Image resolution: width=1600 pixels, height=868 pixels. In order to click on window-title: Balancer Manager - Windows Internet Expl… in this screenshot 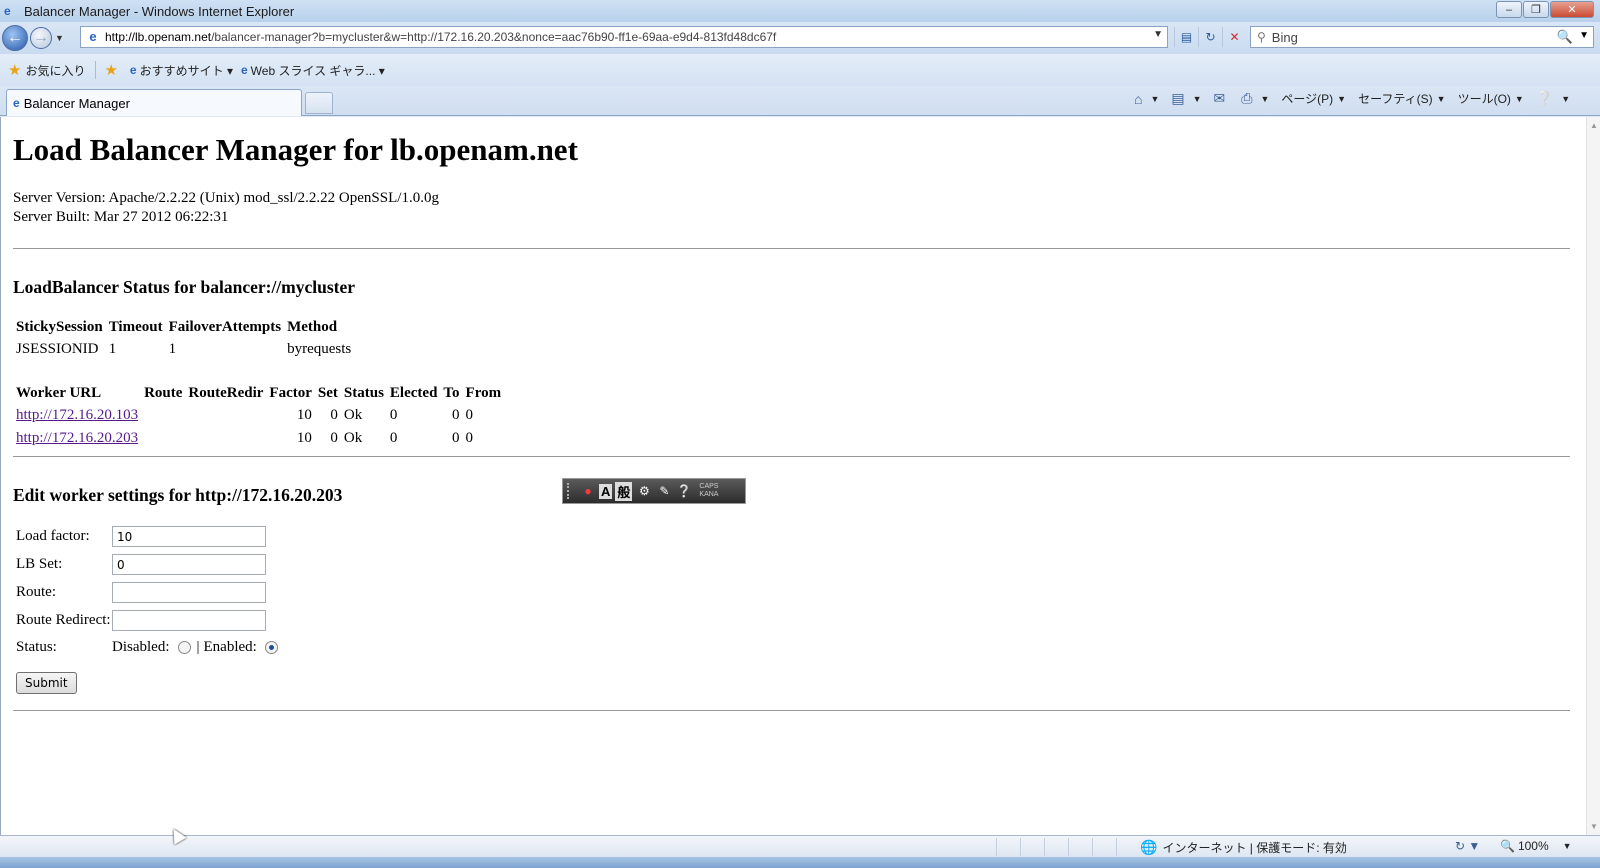, I will do `click(159, 11)`.